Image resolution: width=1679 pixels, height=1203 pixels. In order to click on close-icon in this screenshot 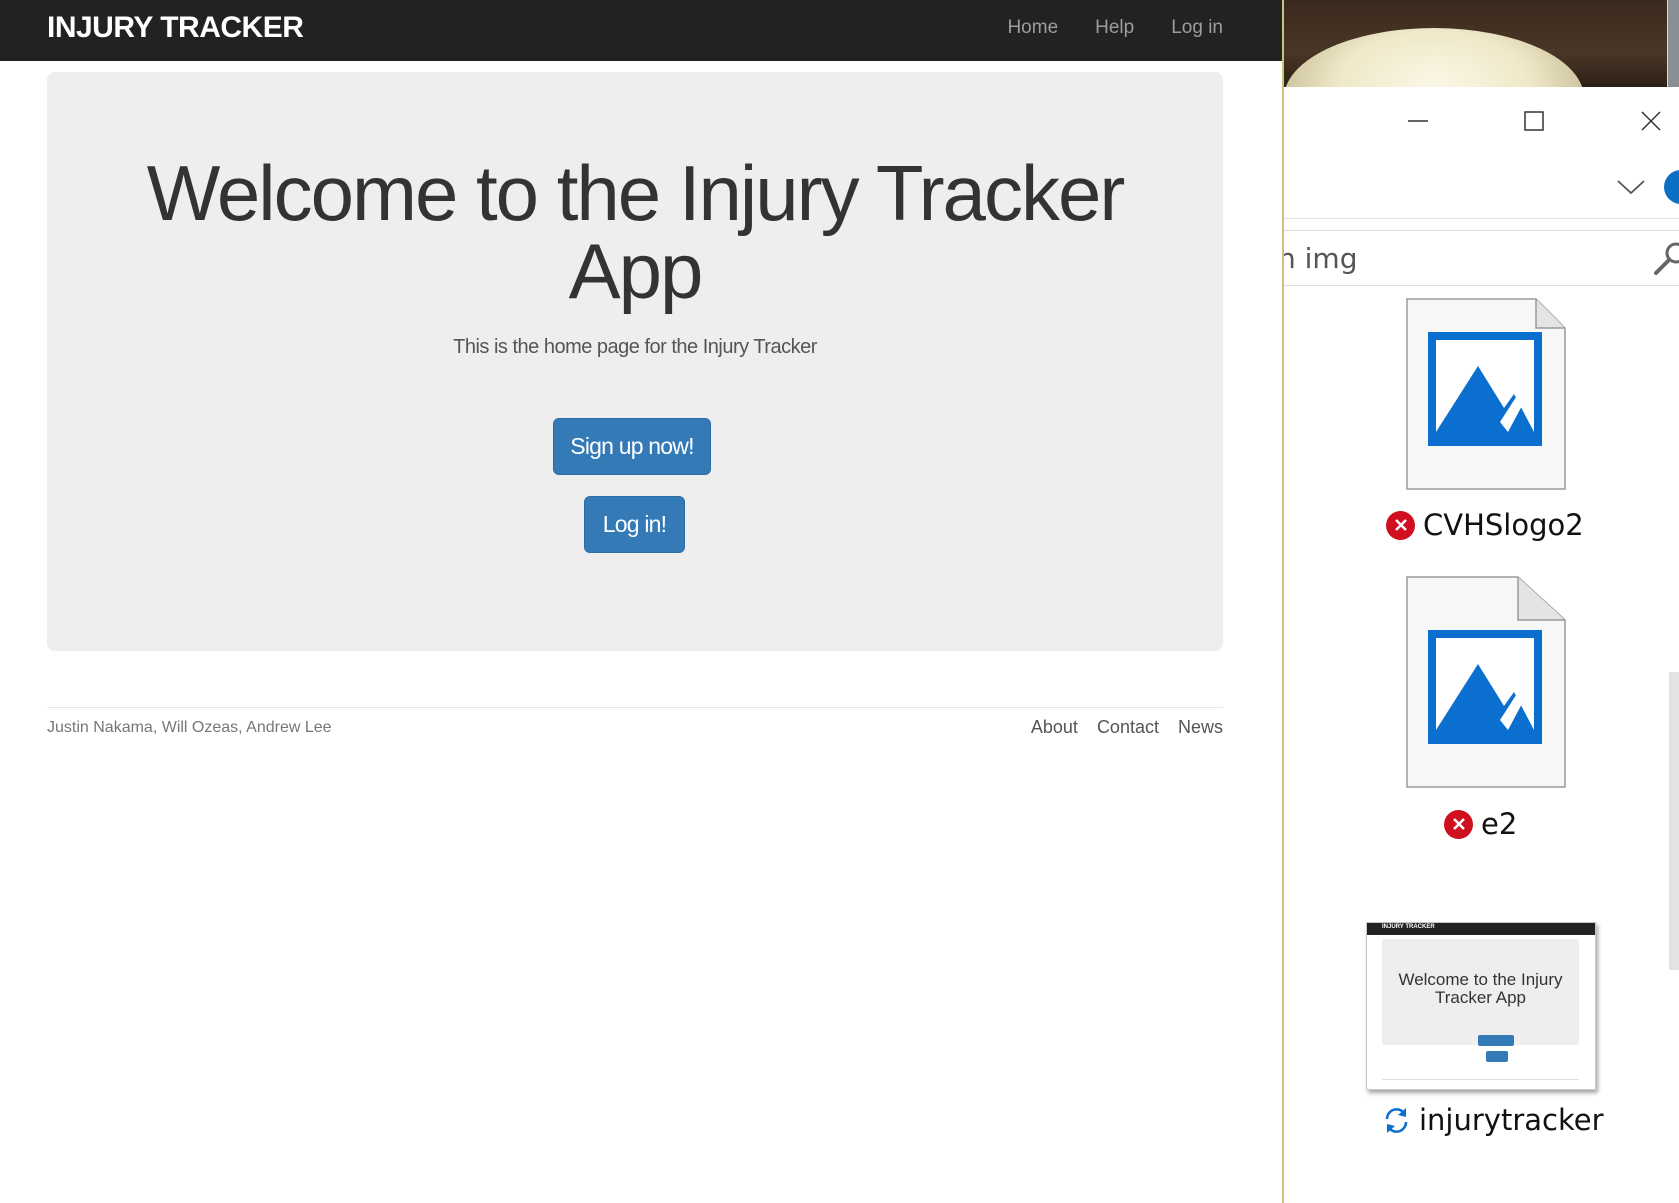, I will do `click(1651, 121)`.